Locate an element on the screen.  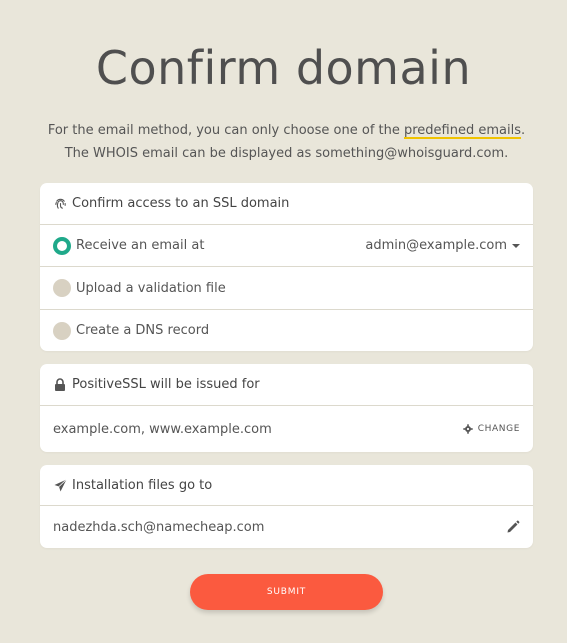
install-card-header: Installation files go to is located at coordinates (286, 485).